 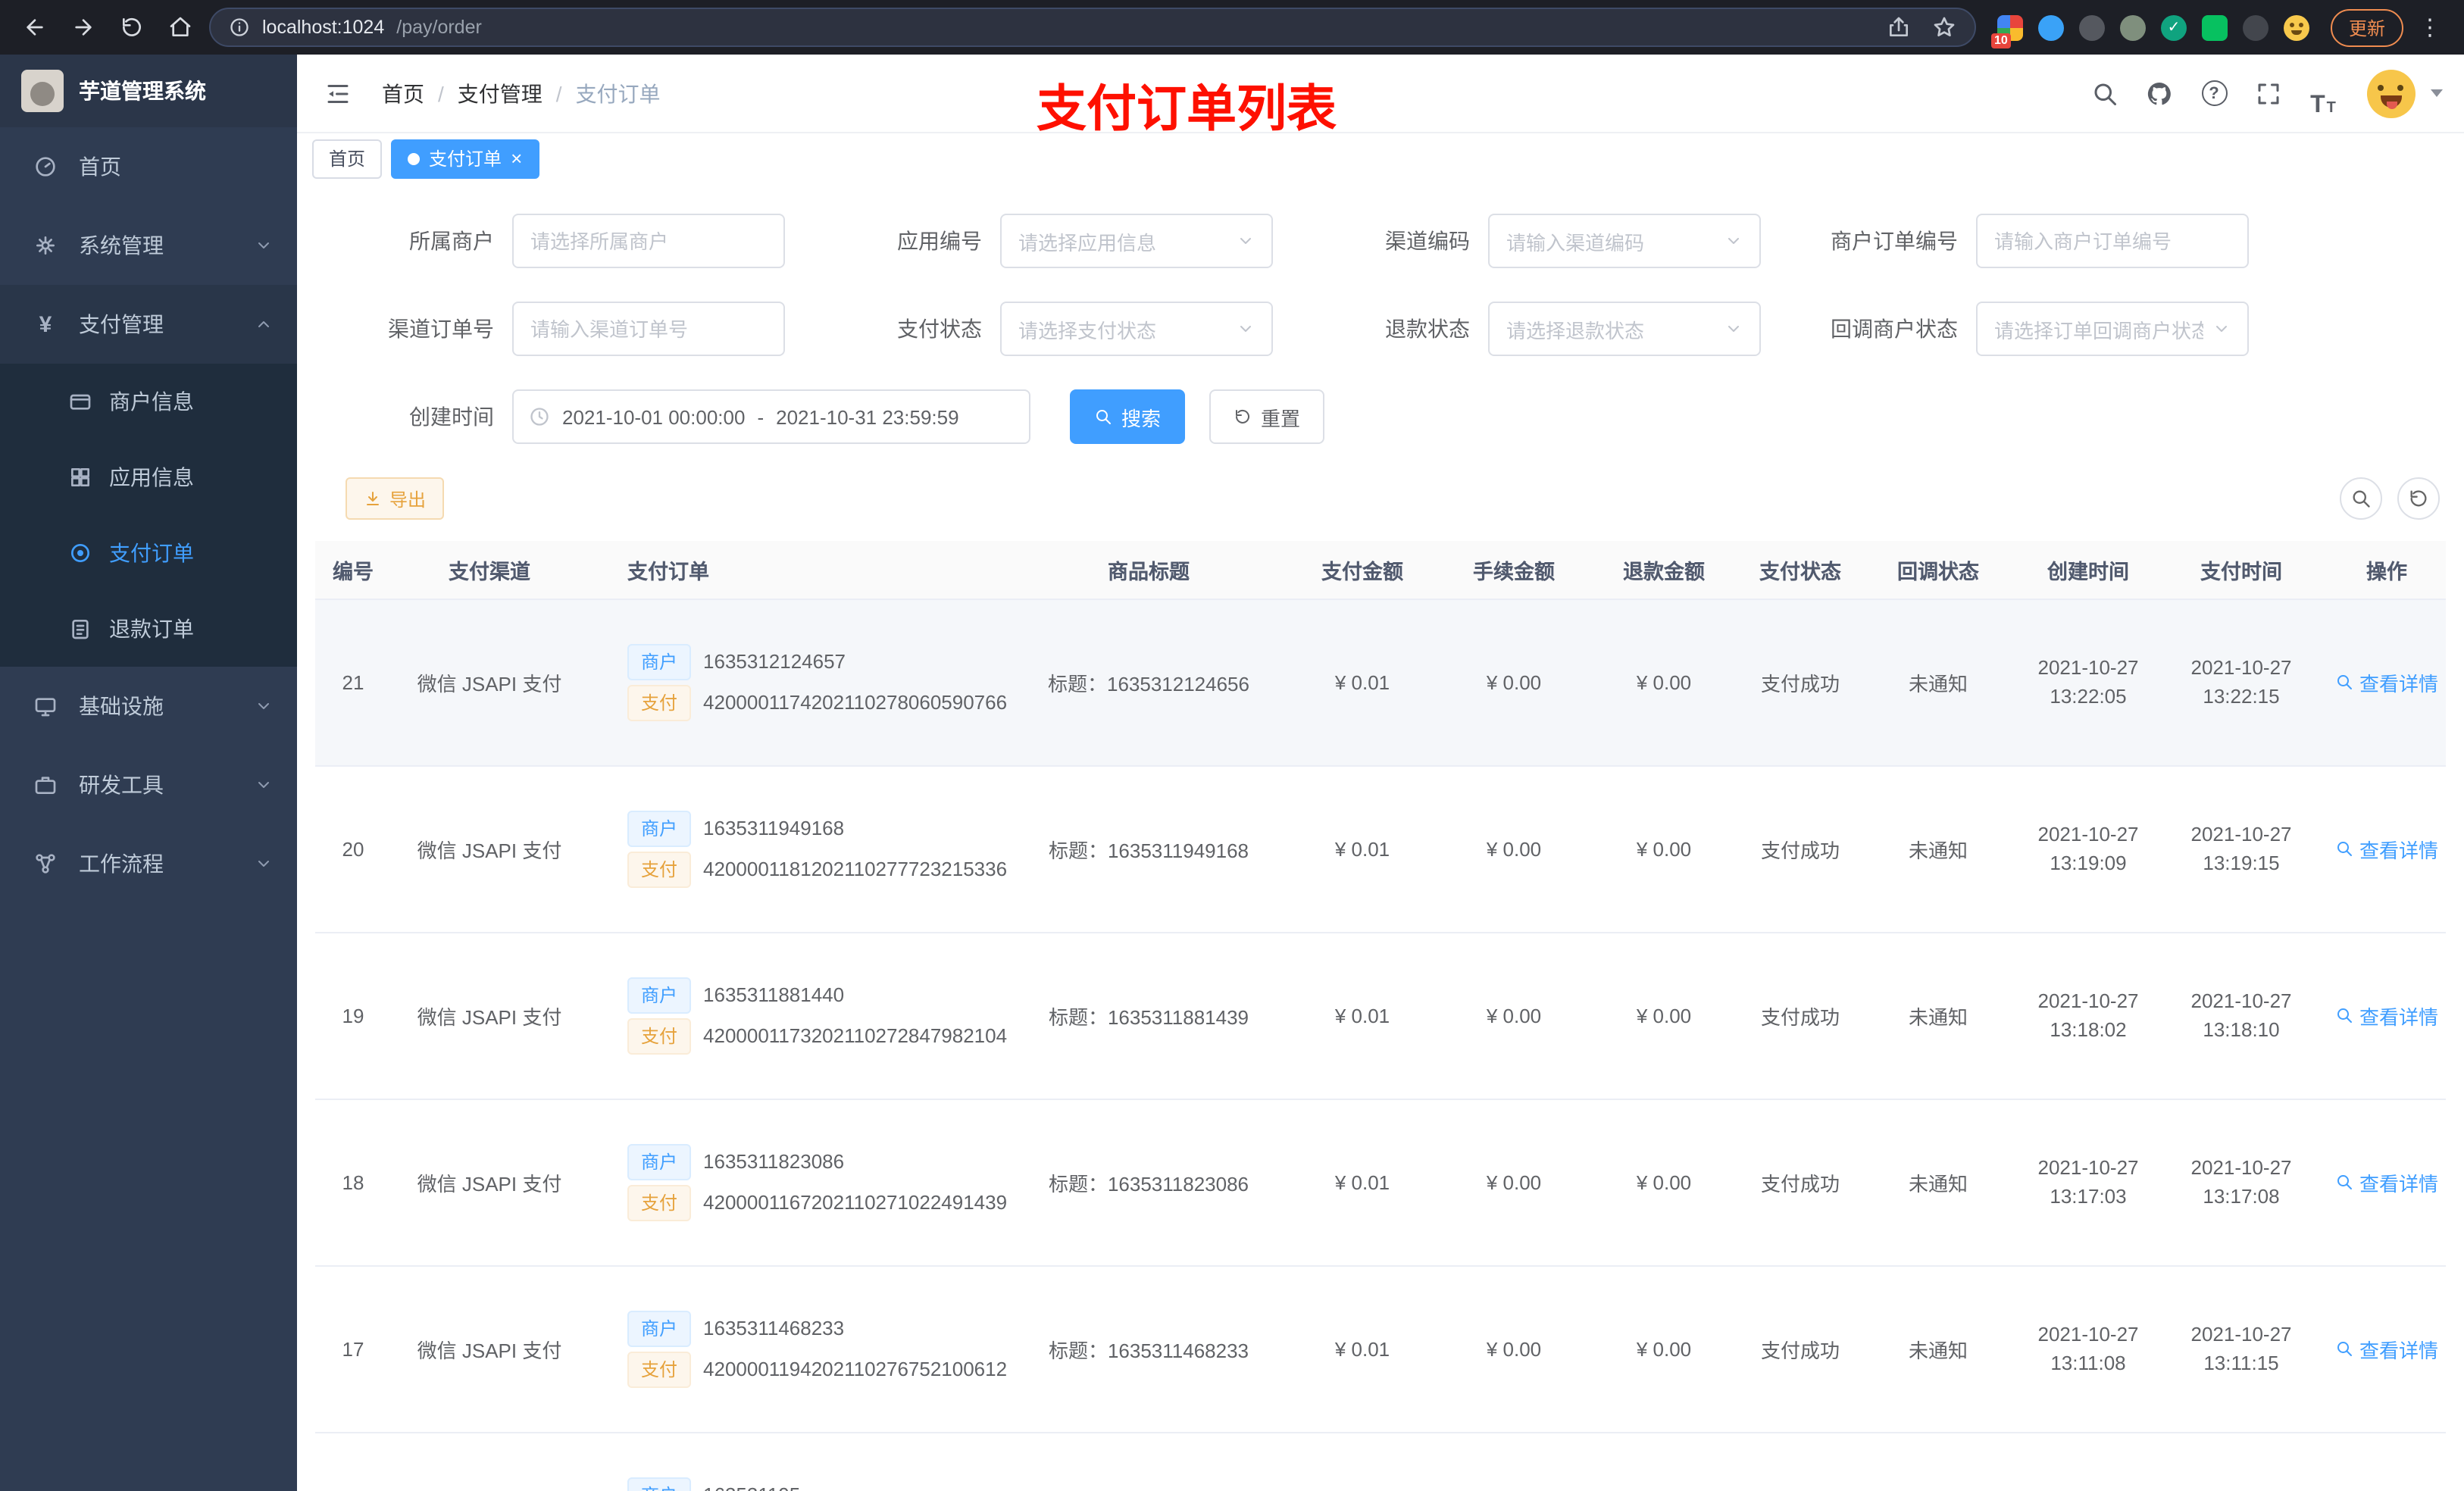 What do you see at coordinates (2006, 31) in the screenshot?
I see `extensions-icon: 10` at bounding box center [2006, 31].